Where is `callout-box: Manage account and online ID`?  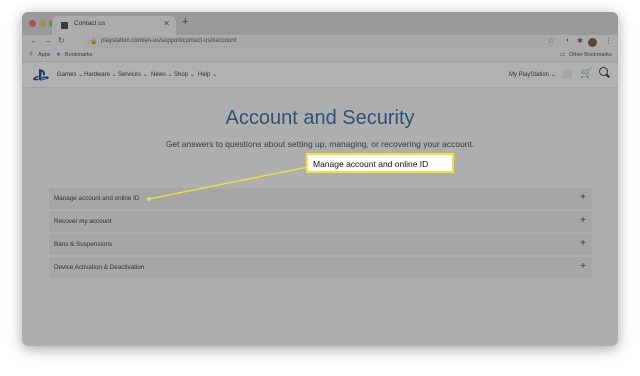 callout-box: Manage account and online ID is located at coordinates (380, 163).